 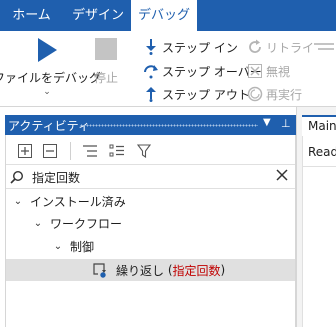 What do you see at coordinates (200, 47) in the screenshot?
I see `step-into-label: ステップ イン` at bounding box center [200, 47].